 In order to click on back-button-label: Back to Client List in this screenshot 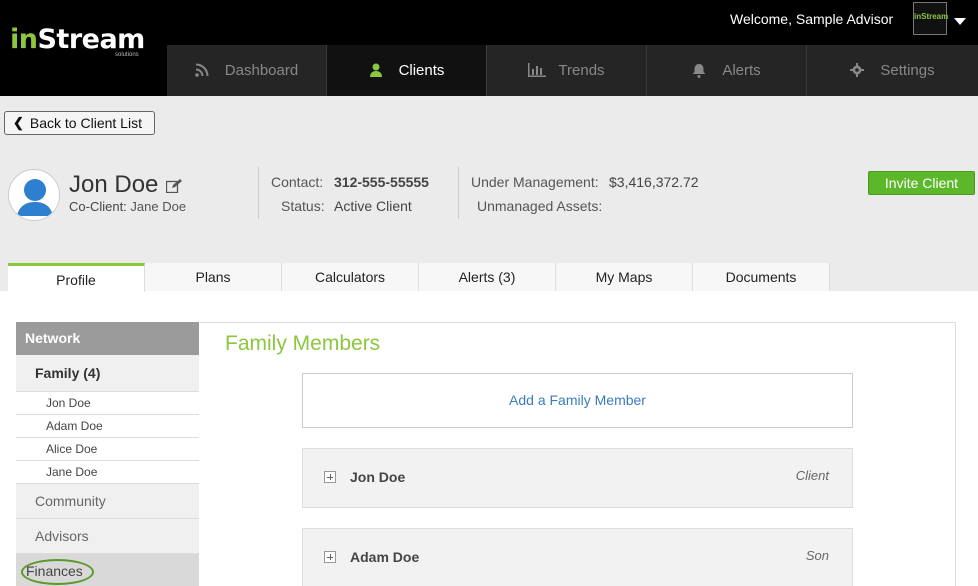, I will do `click(85, 123)`.